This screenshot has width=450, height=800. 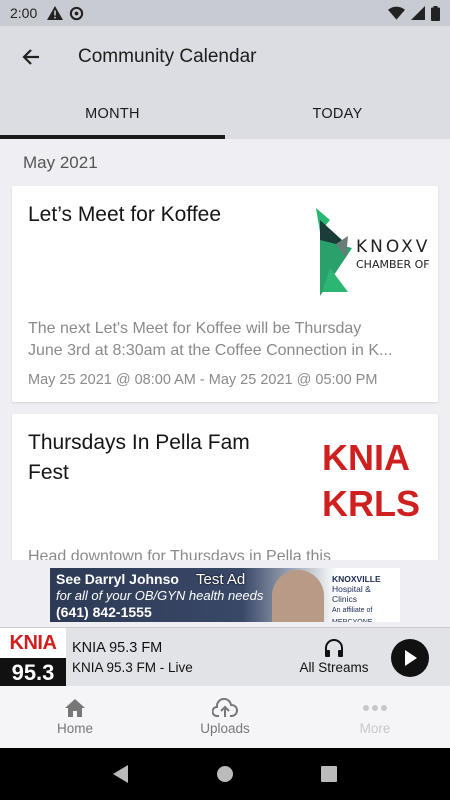 I want to click on chamber-logo-image: KNOXV CHAMBER OF, so click(x=373, y=252).